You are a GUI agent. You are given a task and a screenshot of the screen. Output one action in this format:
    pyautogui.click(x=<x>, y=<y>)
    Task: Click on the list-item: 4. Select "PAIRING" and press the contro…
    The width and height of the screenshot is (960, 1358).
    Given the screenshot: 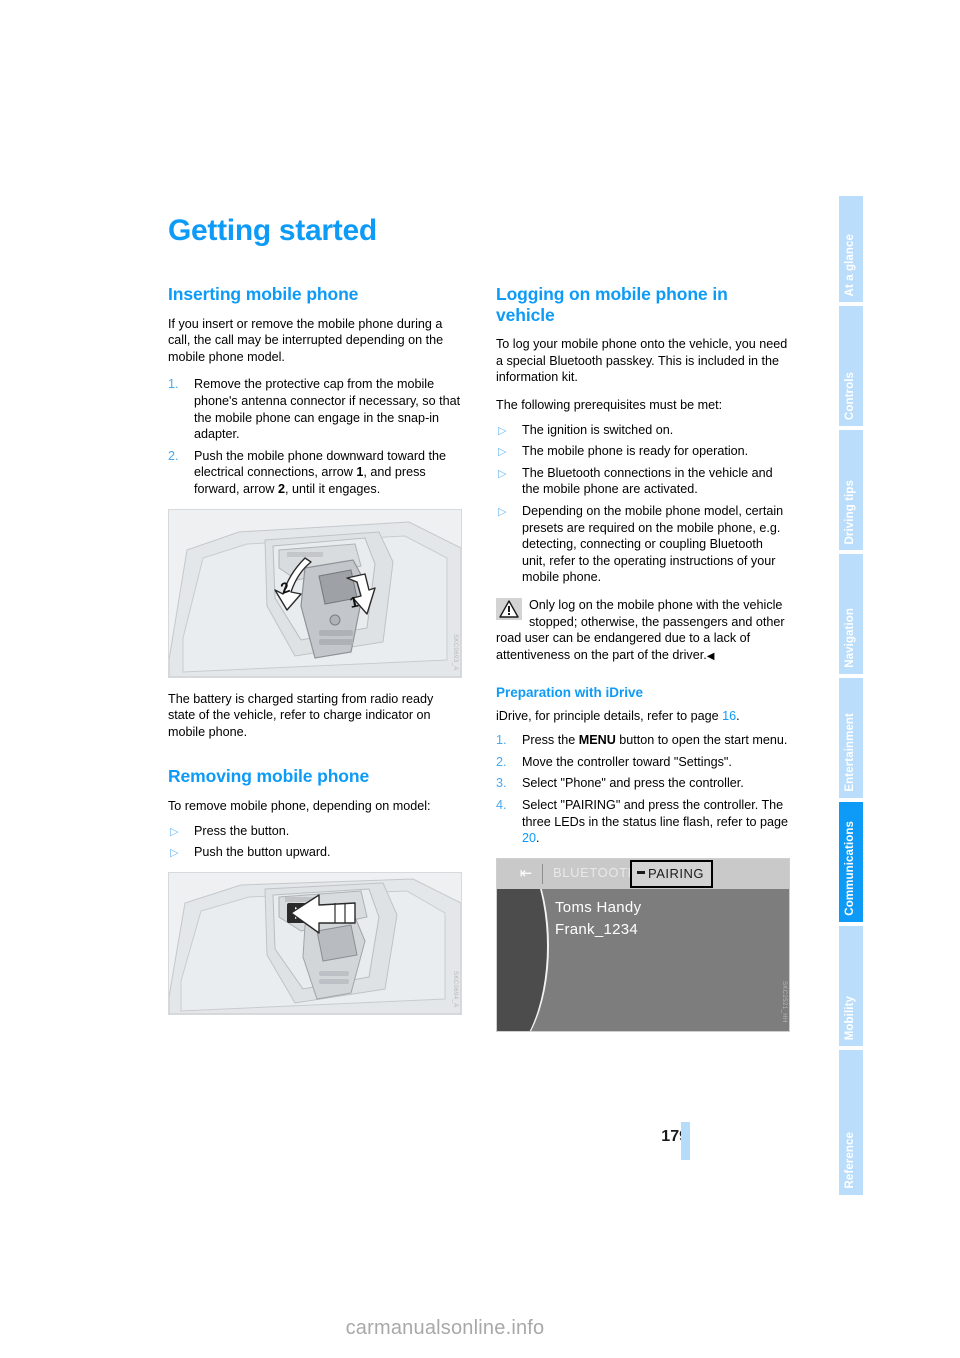 What is the action you would take?
    pyautogui.click(x=643, y=822)
    